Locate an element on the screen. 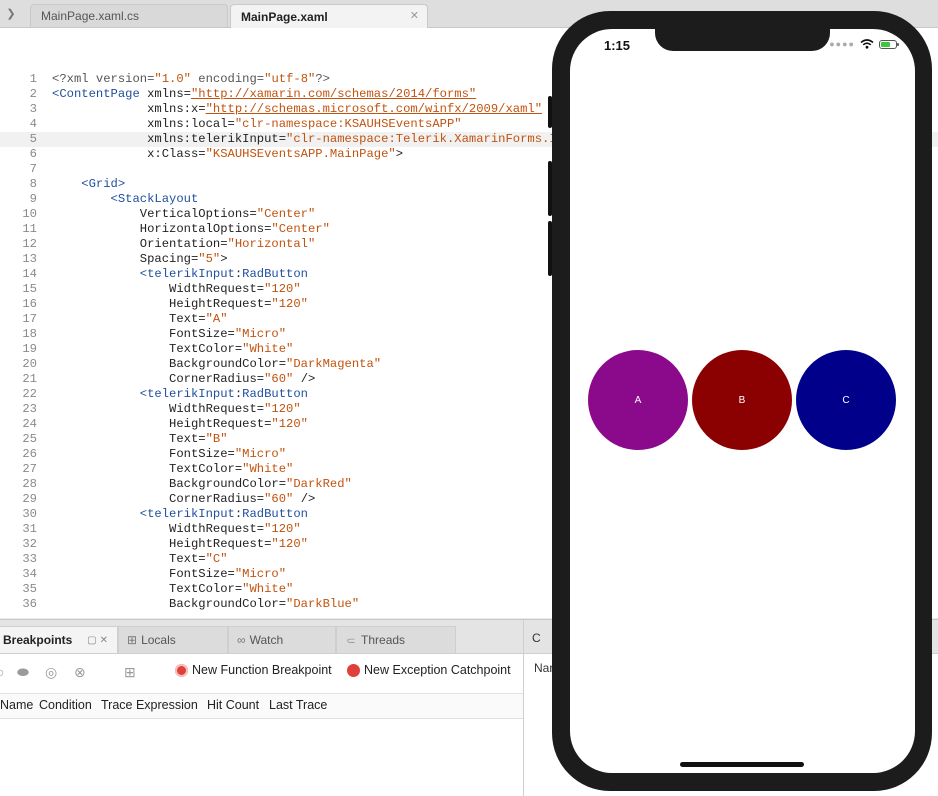 The image size is (938, 796). mute-switch is located at coordinates (550, 112).